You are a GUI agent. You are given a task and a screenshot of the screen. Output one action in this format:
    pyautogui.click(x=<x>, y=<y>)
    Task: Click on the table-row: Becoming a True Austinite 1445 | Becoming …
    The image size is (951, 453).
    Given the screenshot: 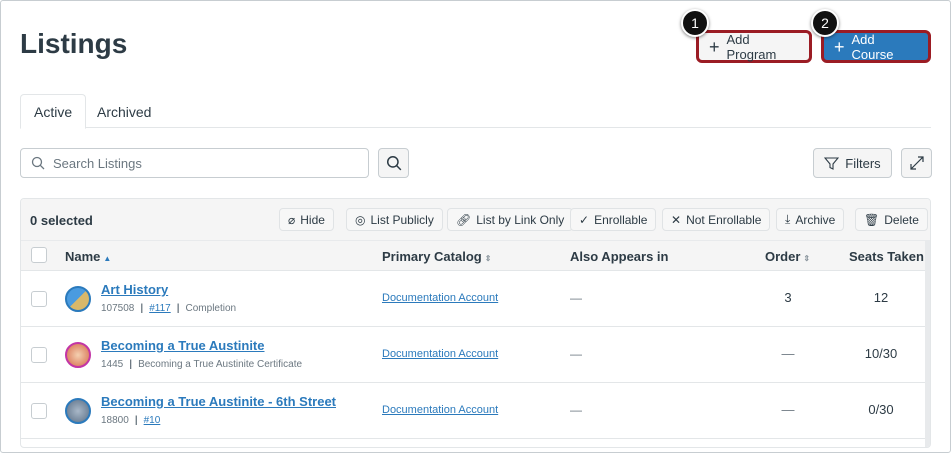 What is the action you would take?
    pyautogui.click(x=475, y=355)
    